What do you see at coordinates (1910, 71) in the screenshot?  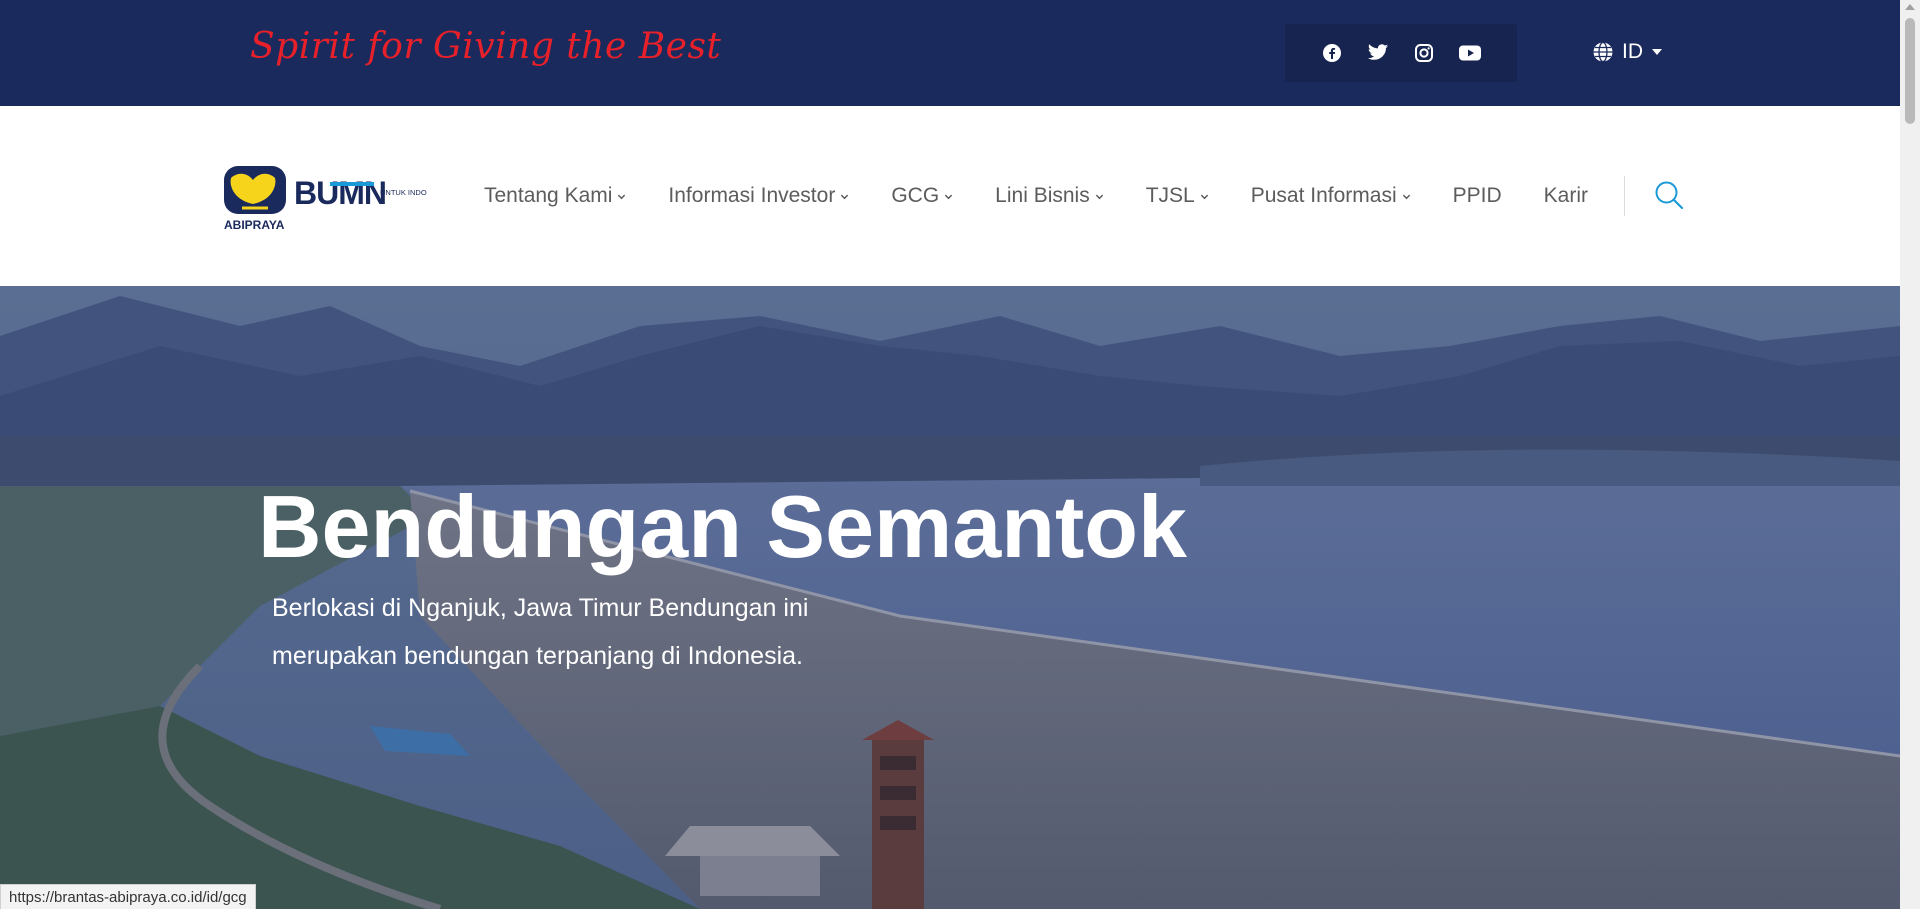 I see `scrollbar-thumb` at bounding box center [1910, 71].